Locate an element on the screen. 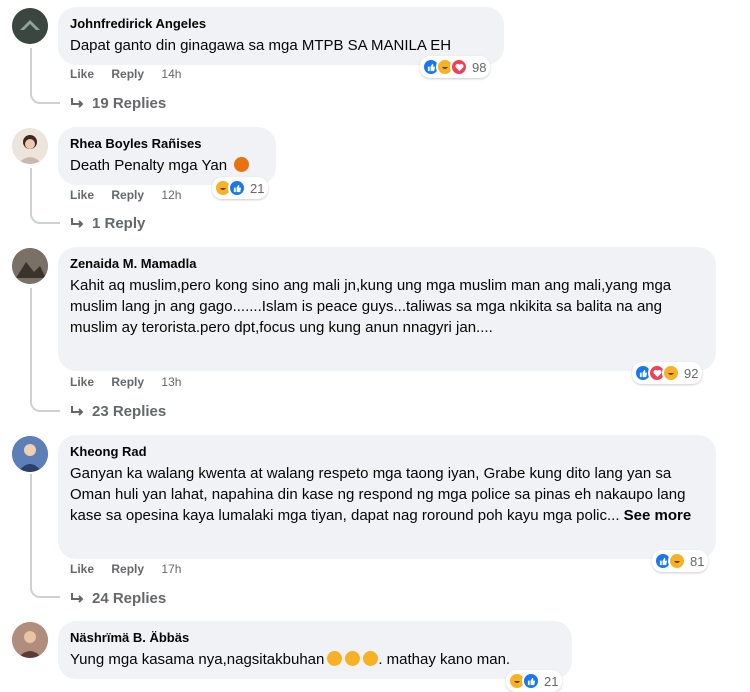  reaction-count: 81 is located at coordinates (697, 561).